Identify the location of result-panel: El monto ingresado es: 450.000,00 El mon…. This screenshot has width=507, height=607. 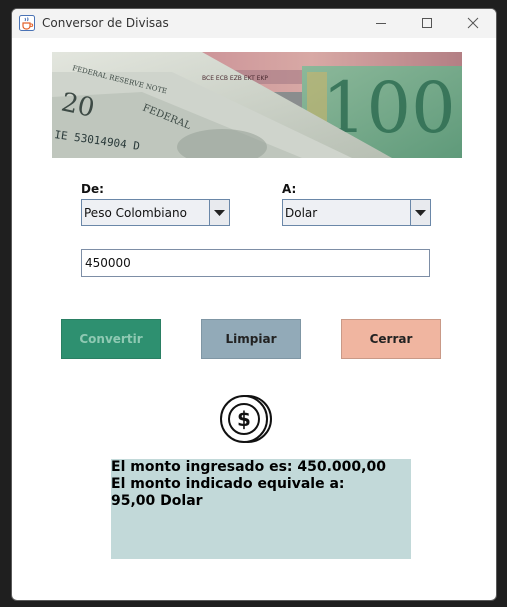
(261, 509).